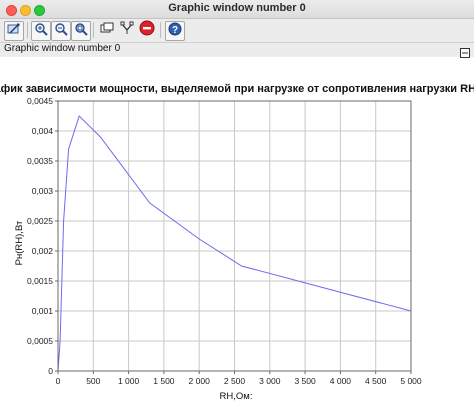 Image resolution: width=474 pixels, height=418 pixels. I want to click on stop-button, so click(147, 30).